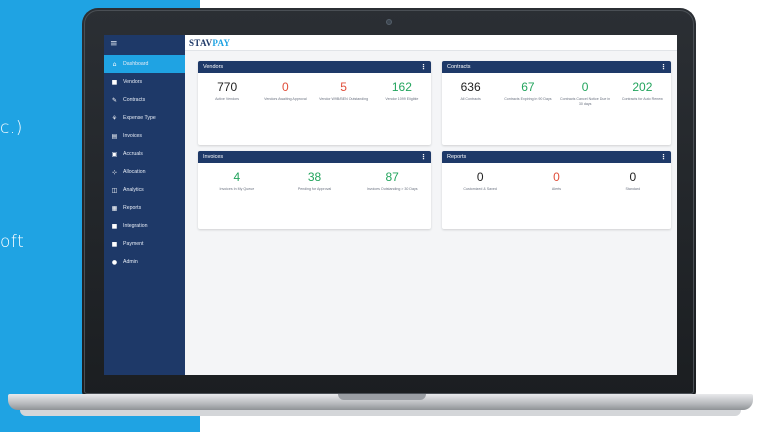  I want to click on metric-value: 636, so click(470, 87).